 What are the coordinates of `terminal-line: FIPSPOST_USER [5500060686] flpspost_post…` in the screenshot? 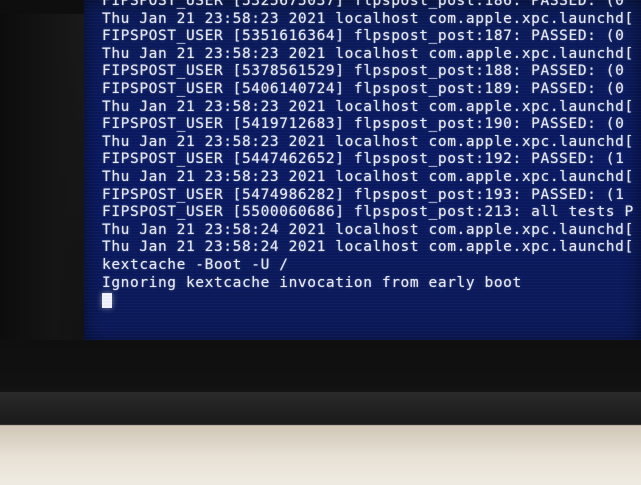 It's located at (368, 212).